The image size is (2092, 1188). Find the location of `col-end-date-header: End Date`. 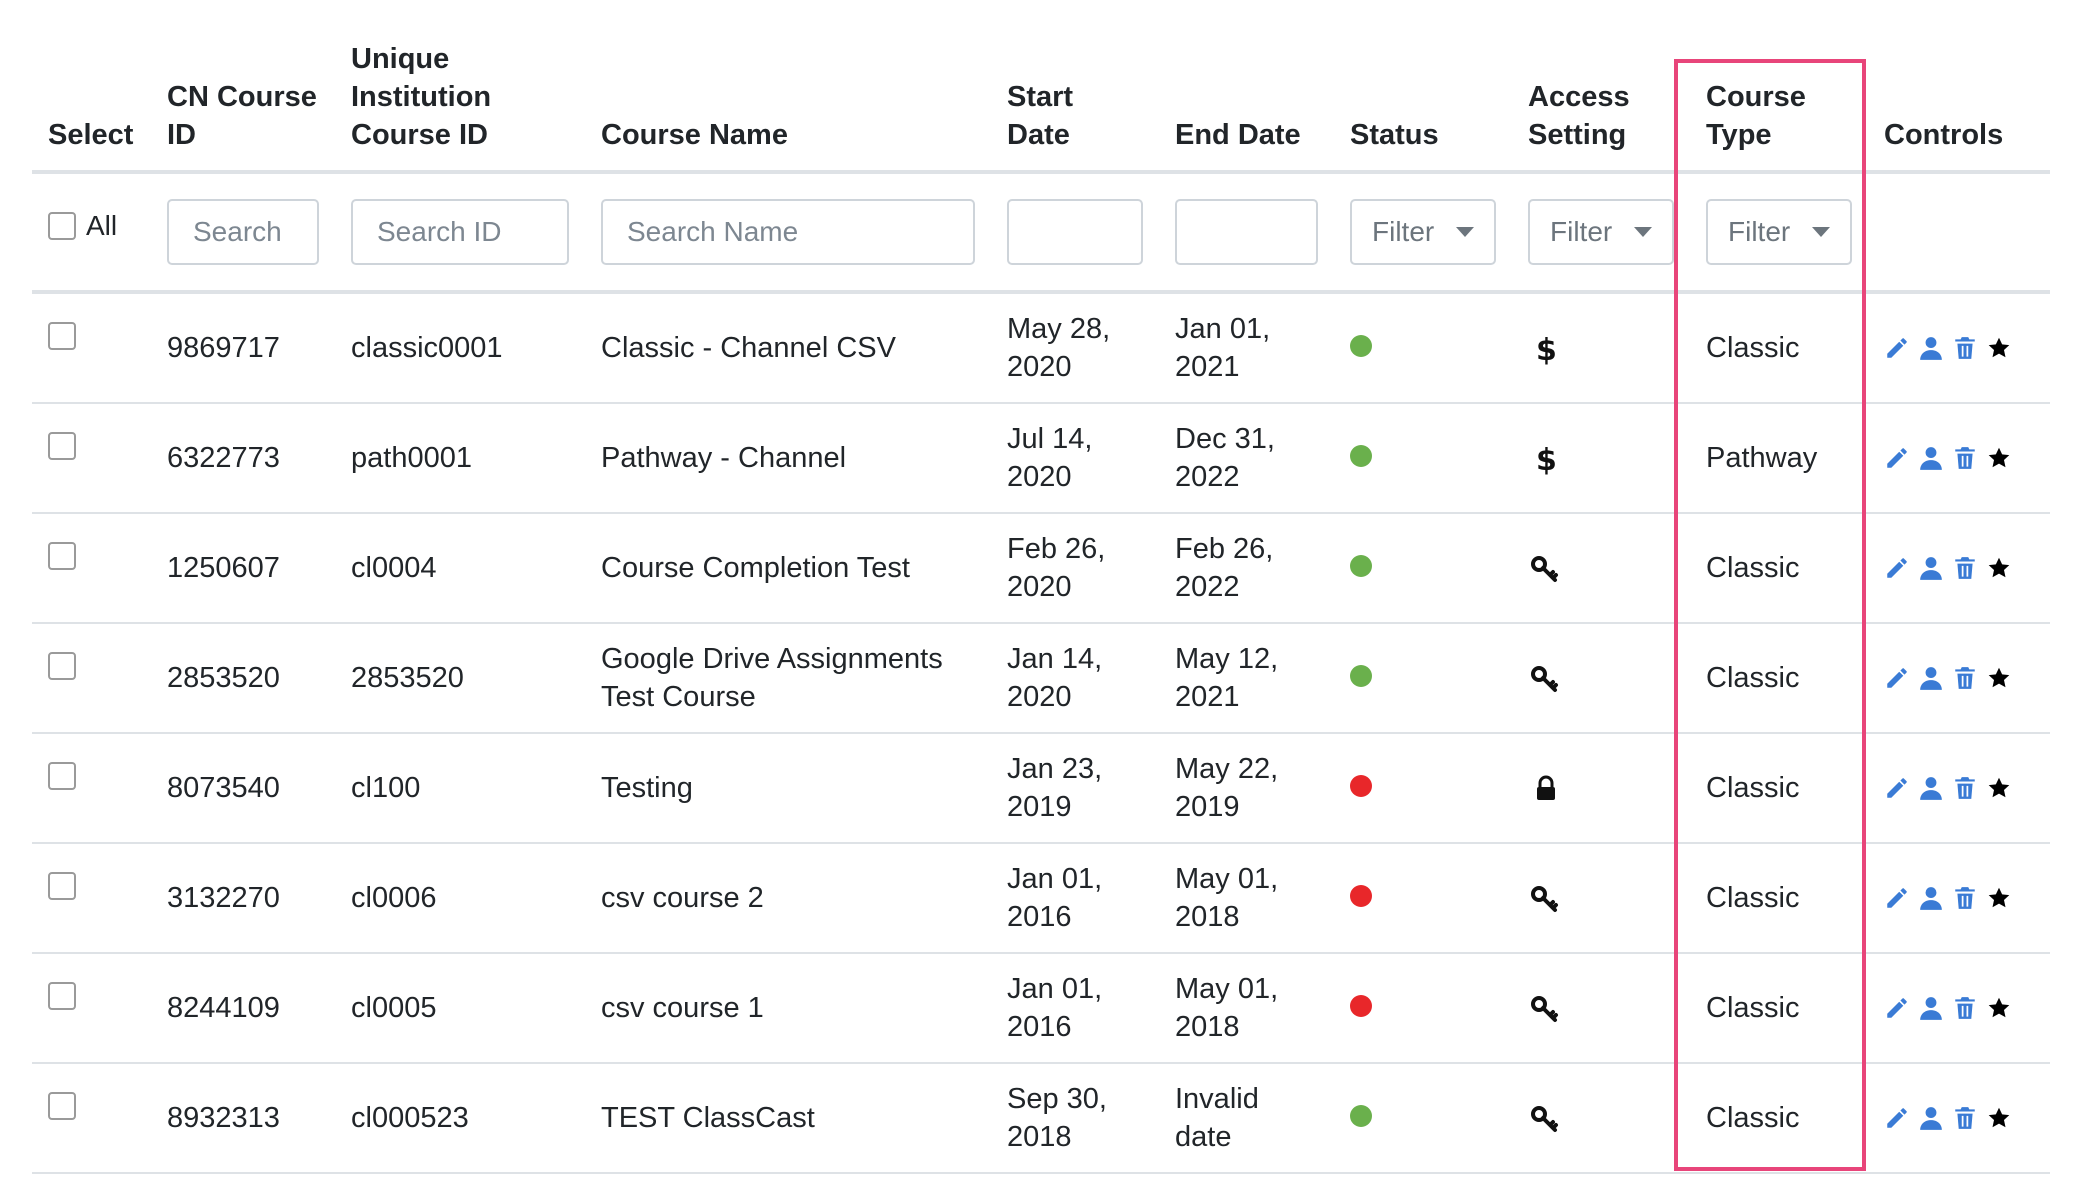

col-end-date-header: End Date is located at coordinates (1246, 107).